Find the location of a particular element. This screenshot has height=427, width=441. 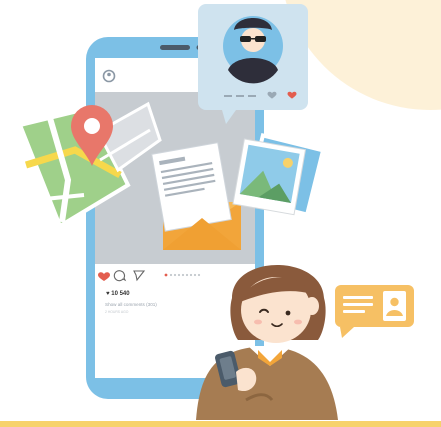

ground-line is located at coordinates (220, 424).